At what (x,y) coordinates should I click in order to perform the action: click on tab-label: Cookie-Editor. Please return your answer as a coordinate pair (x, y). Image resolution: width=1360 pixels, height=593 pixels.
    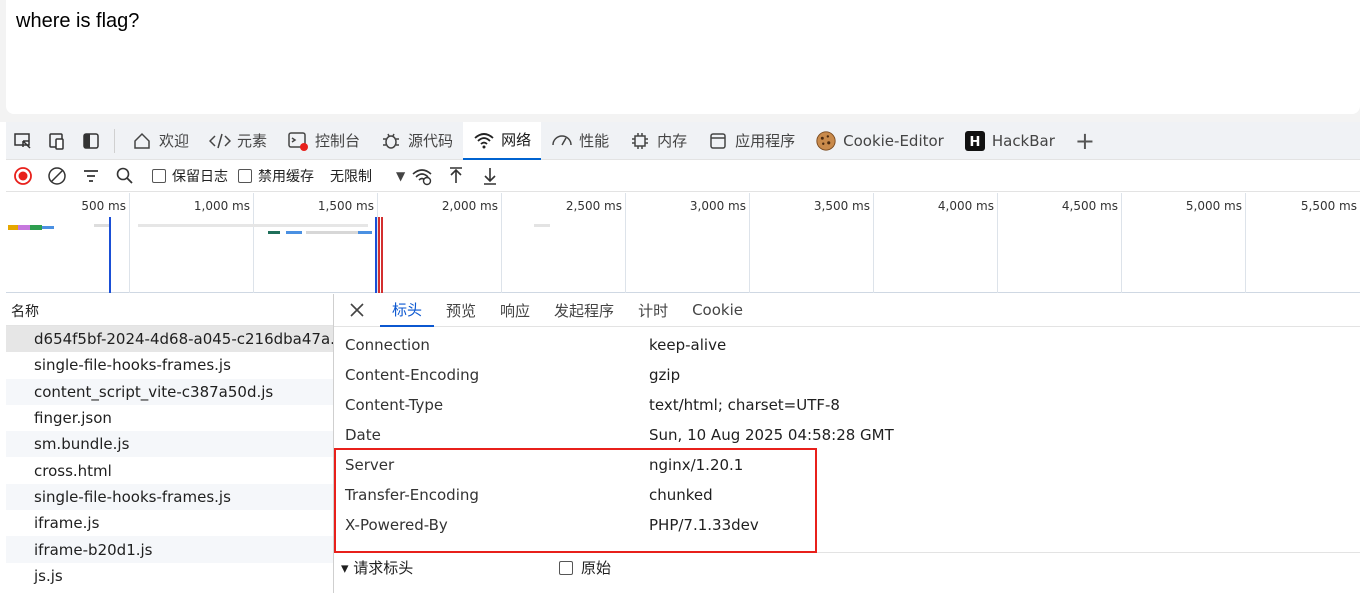
    Looking at the image, I should click on (893, 140).